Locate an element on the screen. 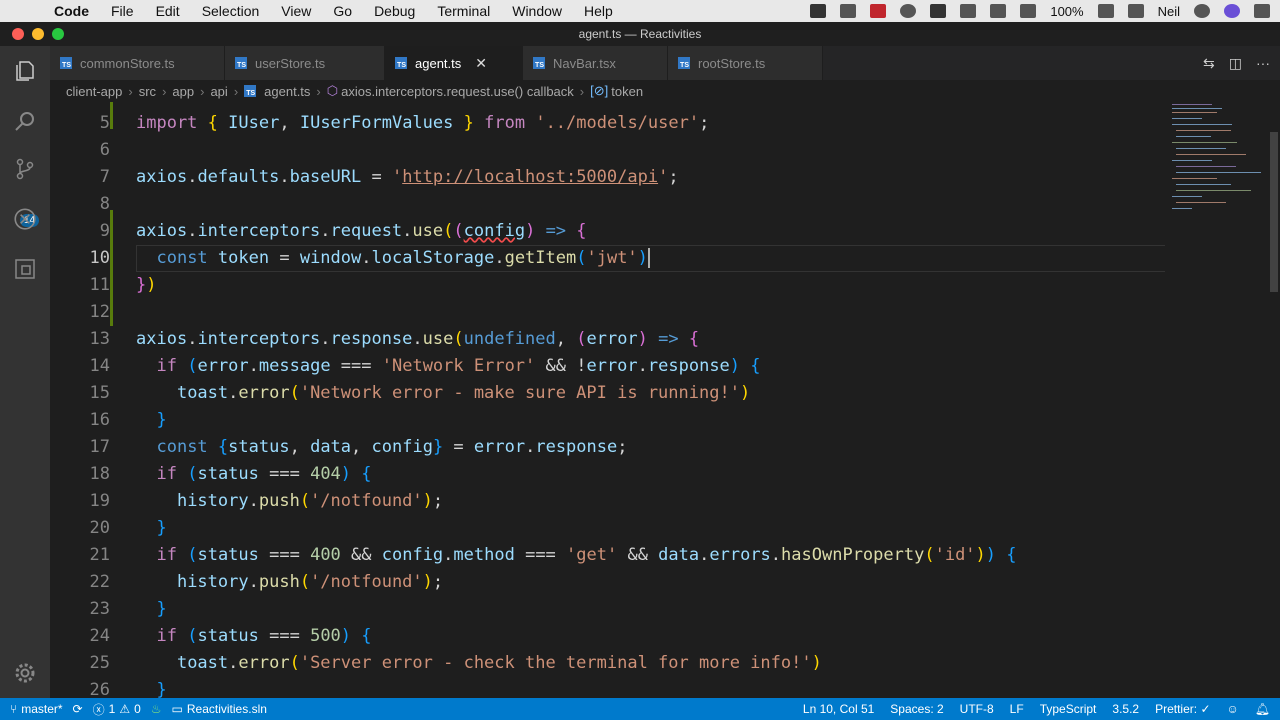 This screenshot has width=1280, height=720. airplay-icon is located at coordinates (1028, 11).